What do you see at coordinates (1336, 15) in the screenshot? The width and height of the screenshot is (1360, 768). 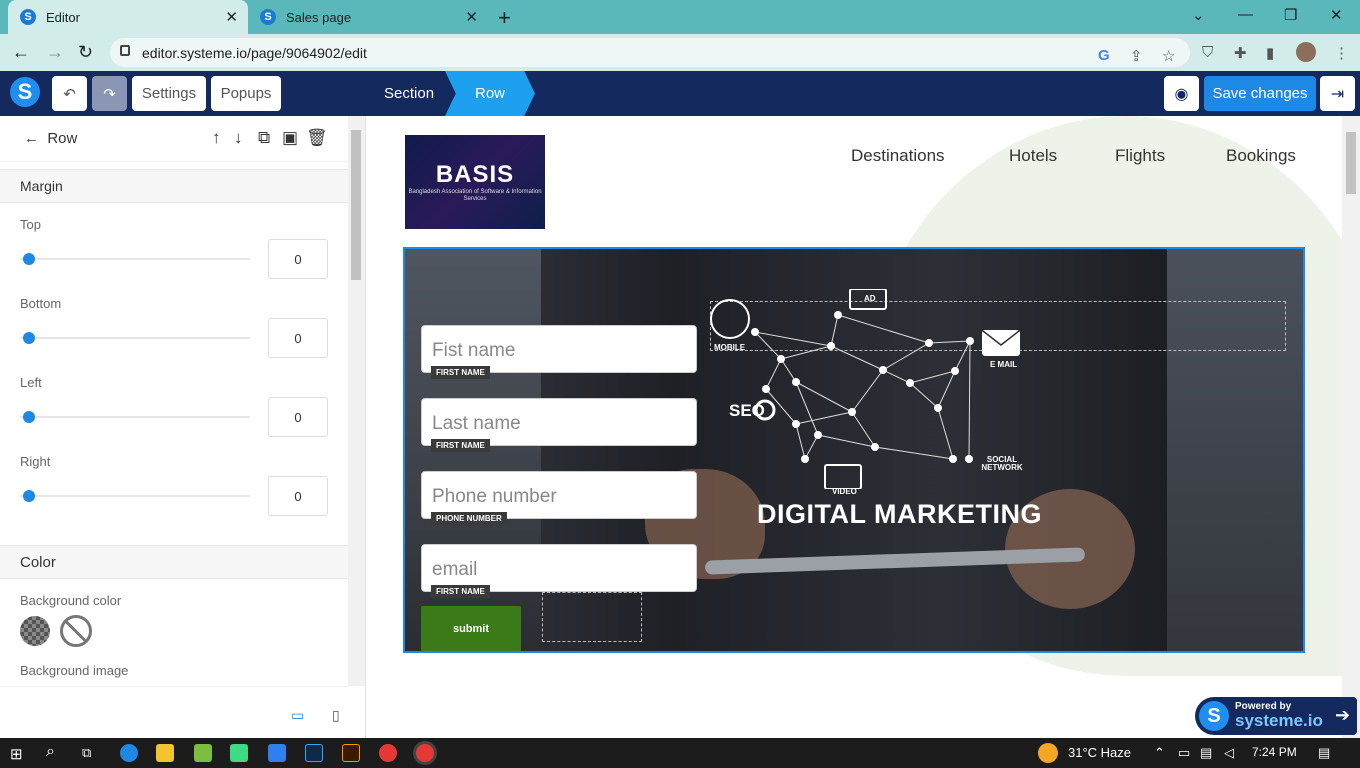 I see `window-close-icon: ✕` at bounding box center [1336, 15].